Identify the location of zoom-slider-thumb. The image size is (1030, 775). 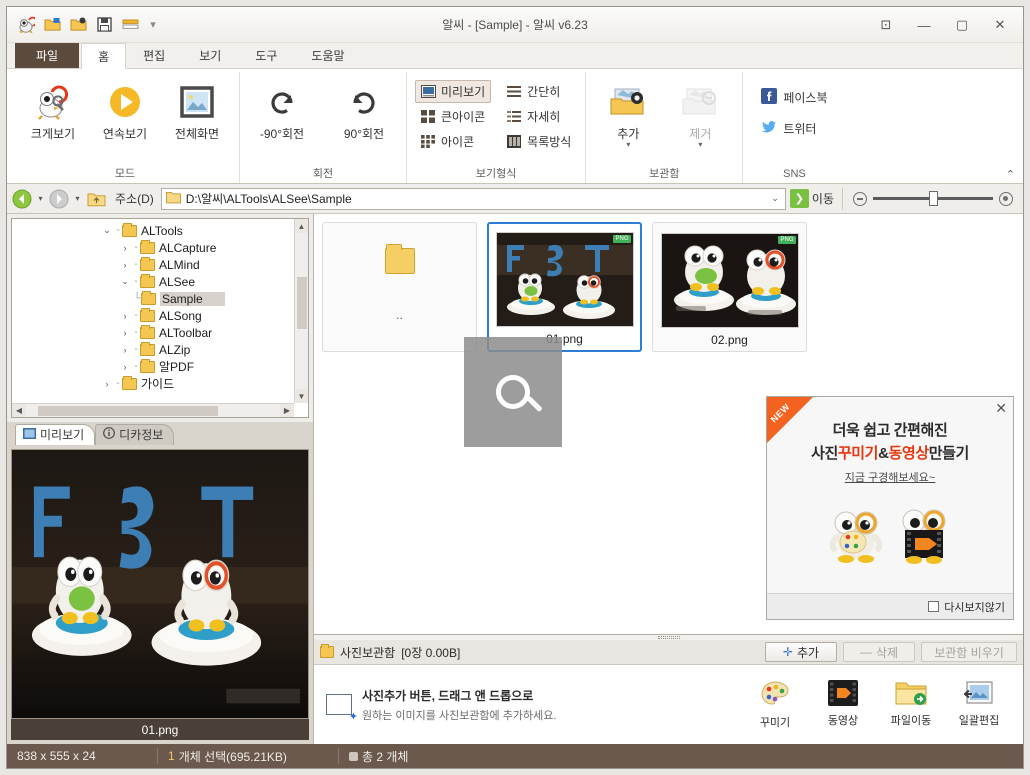
(933, 198).